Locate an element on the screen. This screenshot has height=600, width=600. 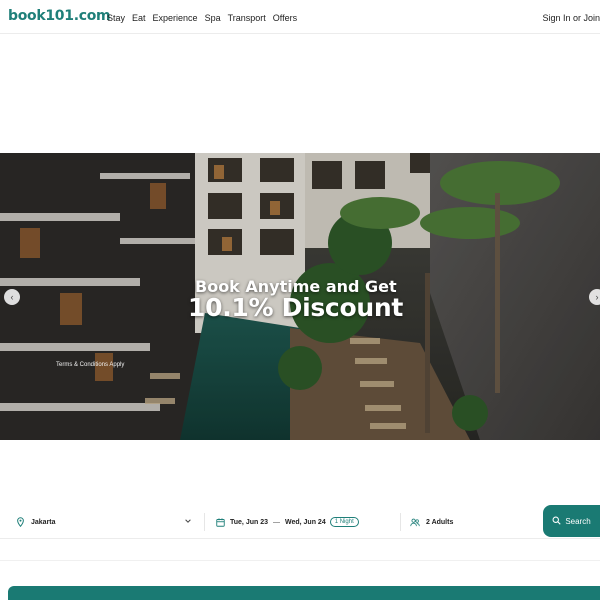
nav-spa: Spa is located at coordinates (213, 18).